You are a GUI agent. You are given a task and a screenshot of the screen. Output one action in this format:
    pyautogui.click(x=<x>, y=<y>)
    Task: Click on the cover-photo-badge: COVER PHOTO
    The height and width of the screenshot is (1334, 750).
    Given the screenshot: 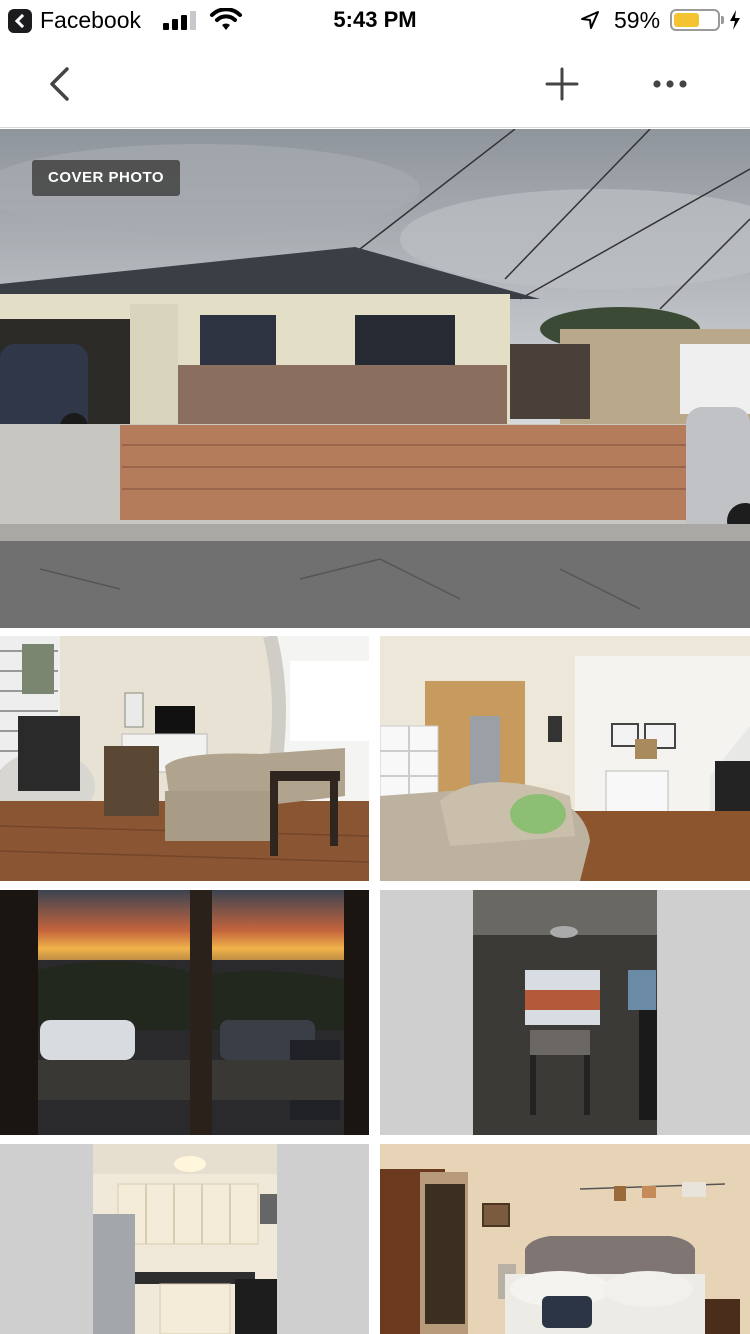 What is the action you would take?
    pyautogui.click(x=106, y=178)
    